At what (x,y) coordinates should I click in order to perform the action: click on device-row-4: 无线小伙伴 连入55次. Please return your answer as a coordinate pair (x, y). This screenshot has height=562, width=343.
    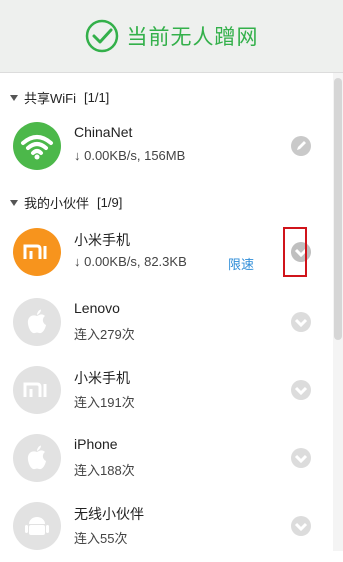
    Looking at the image, I should click on (165, 527).